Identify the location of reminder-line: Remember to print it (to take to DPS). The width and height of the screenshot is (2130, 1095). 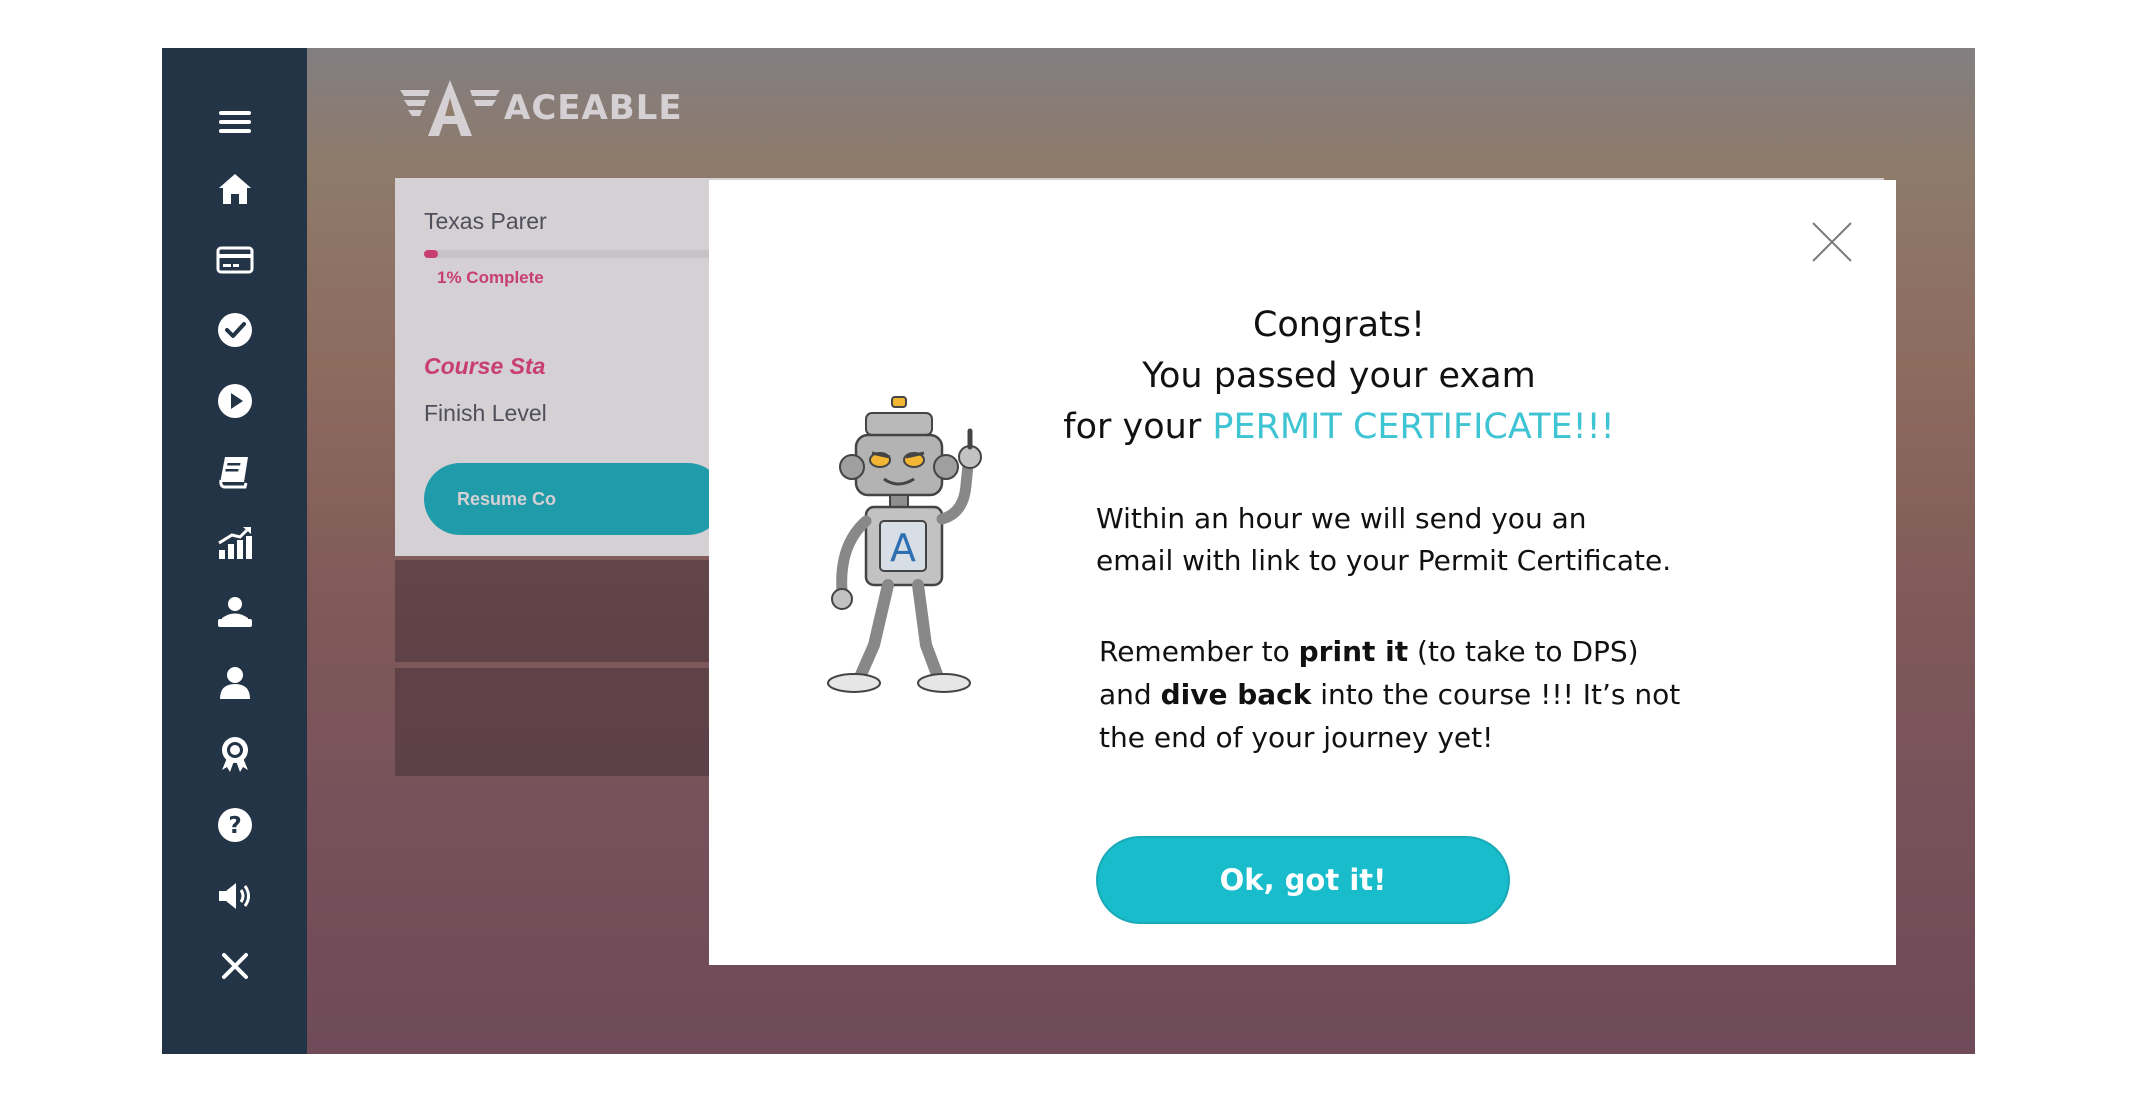
(1409, 651).